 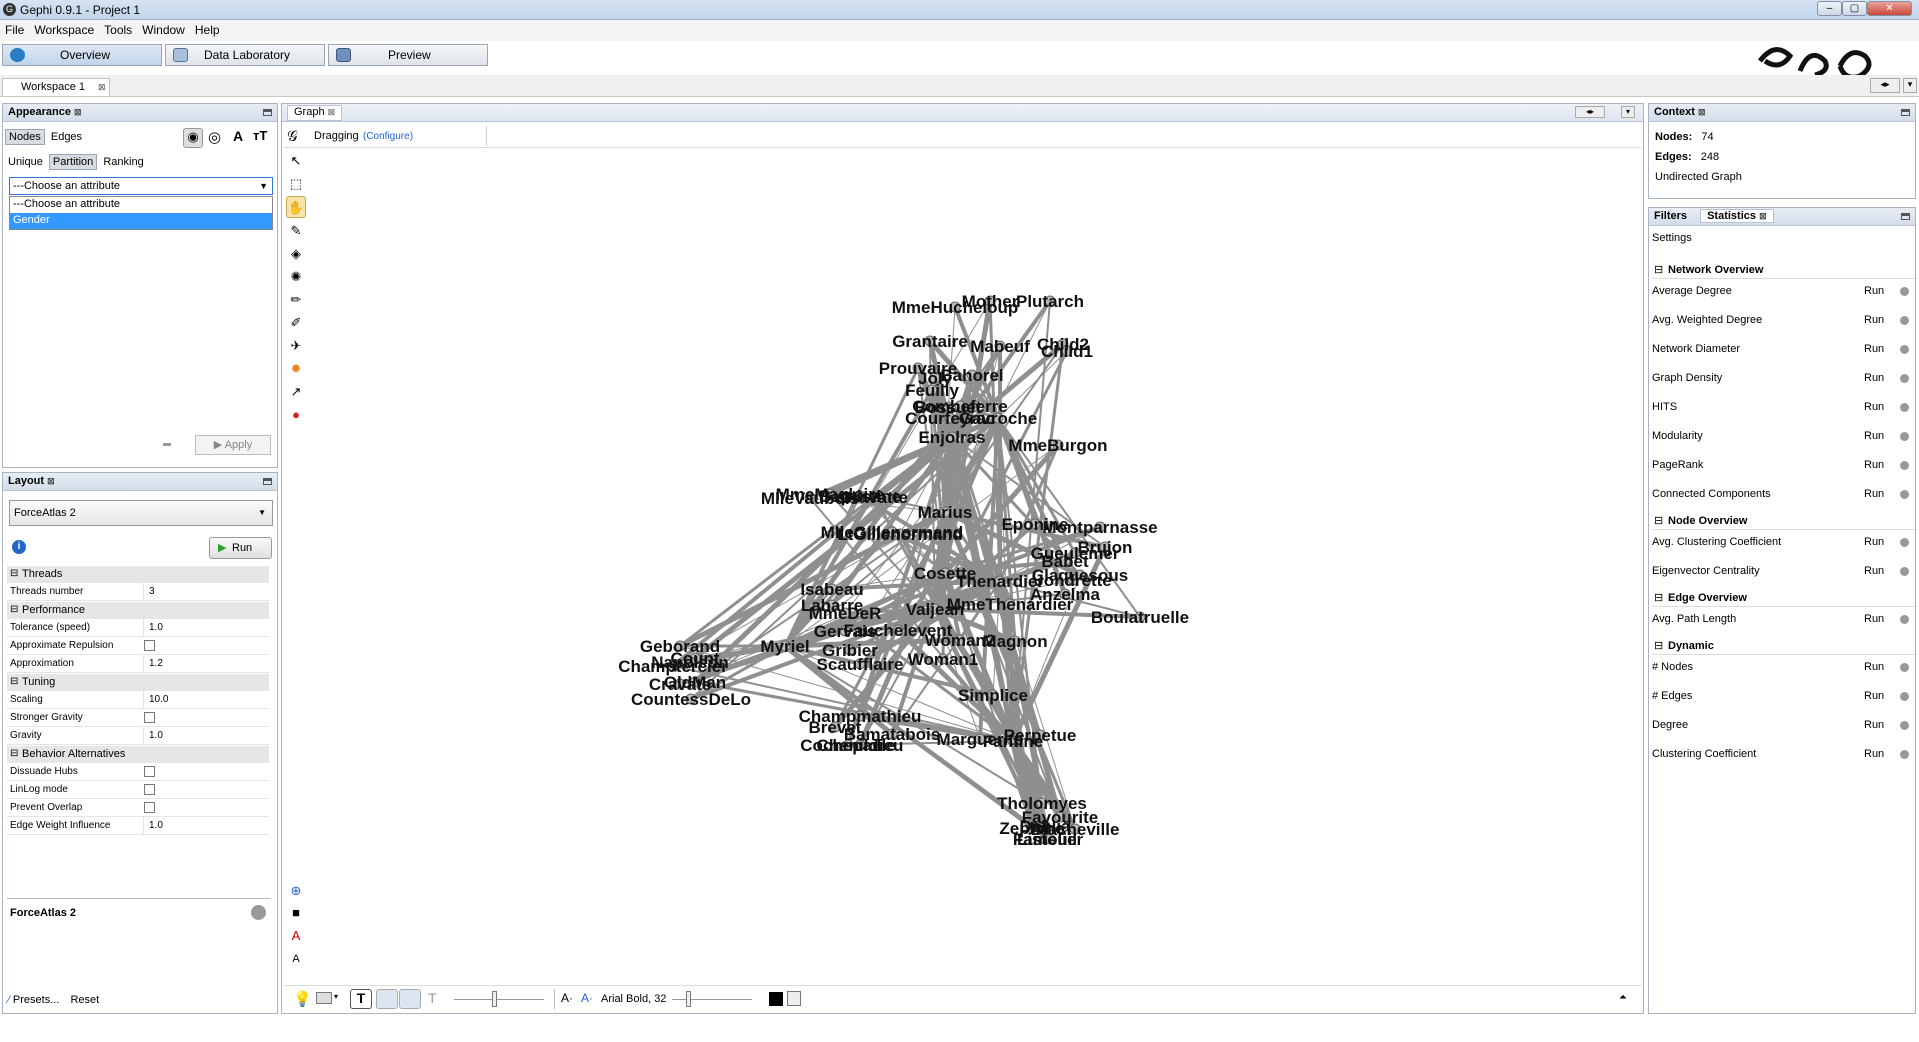 I want to click on workspace-nav-arrows: ◂▸, so click(x=1885, y=85).